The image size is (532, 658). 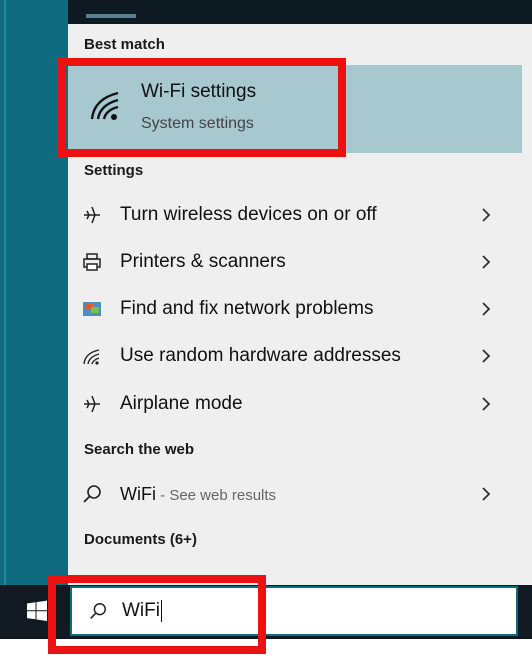 I want to click on search-web-header: Search the web, so click(x=139, y=449).